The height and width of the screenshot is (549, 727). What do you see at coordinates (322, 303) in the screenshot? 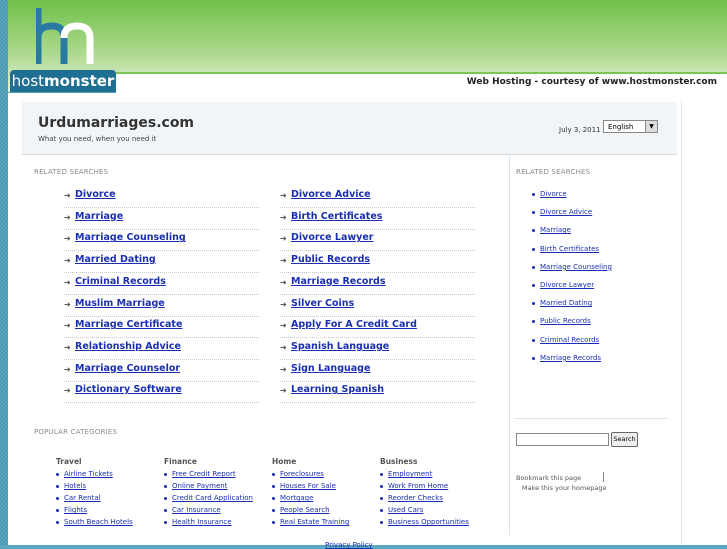
I see `related-search-link: Silver Coins` at bounding box center [322, 303].